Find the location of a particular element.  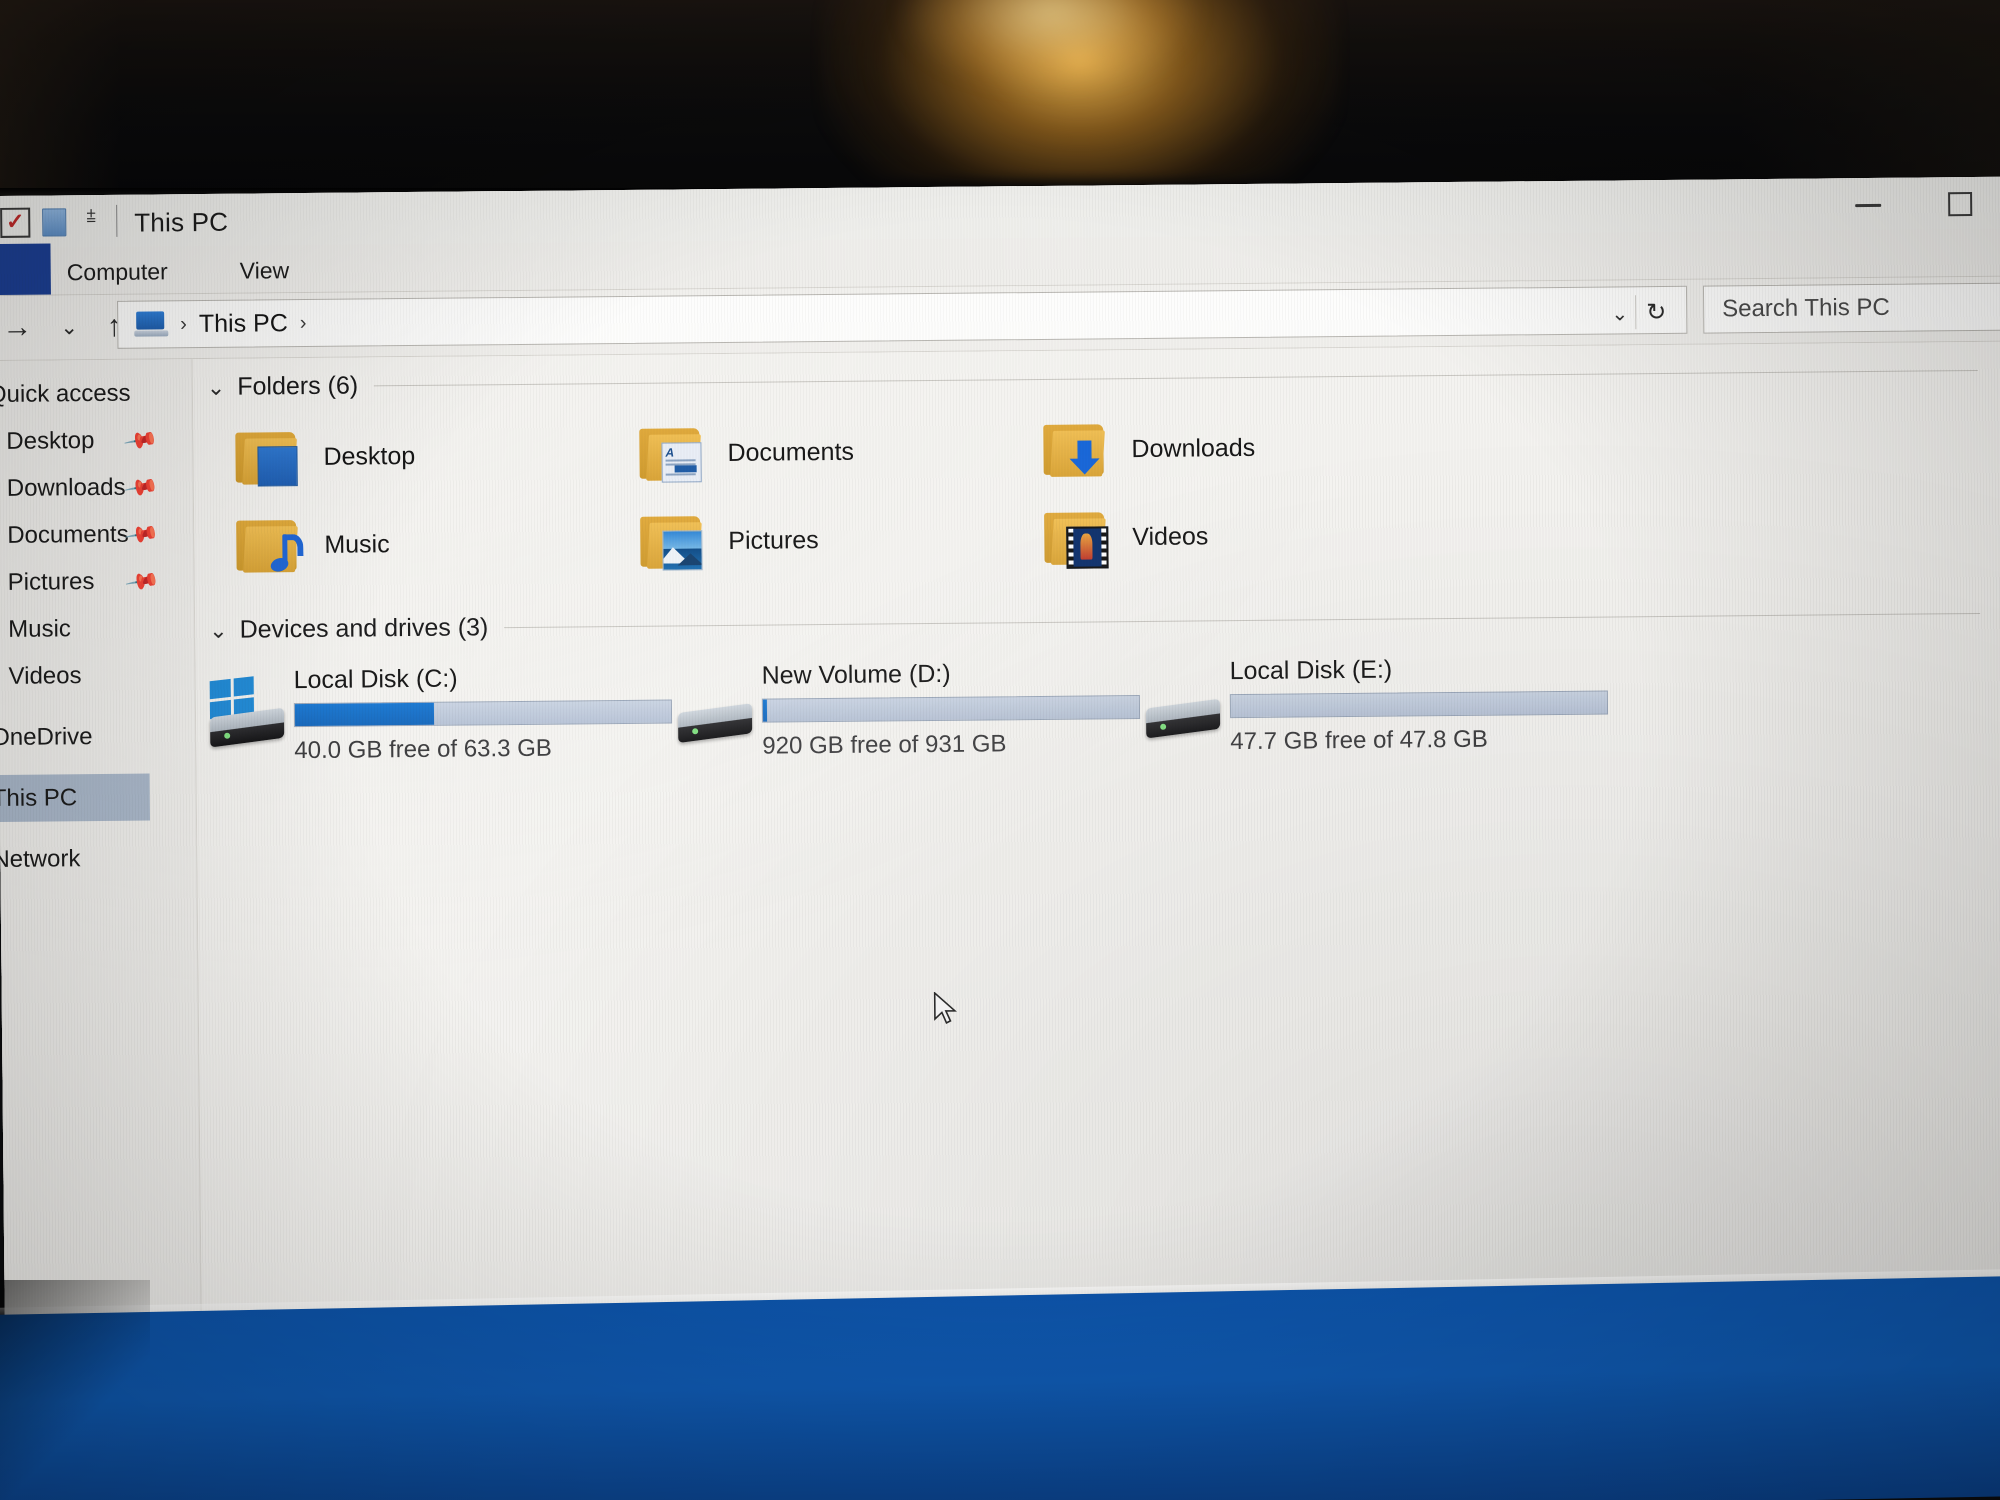

sidebar-item-onedrive: OneDrive is located at coordinates (97, 736).